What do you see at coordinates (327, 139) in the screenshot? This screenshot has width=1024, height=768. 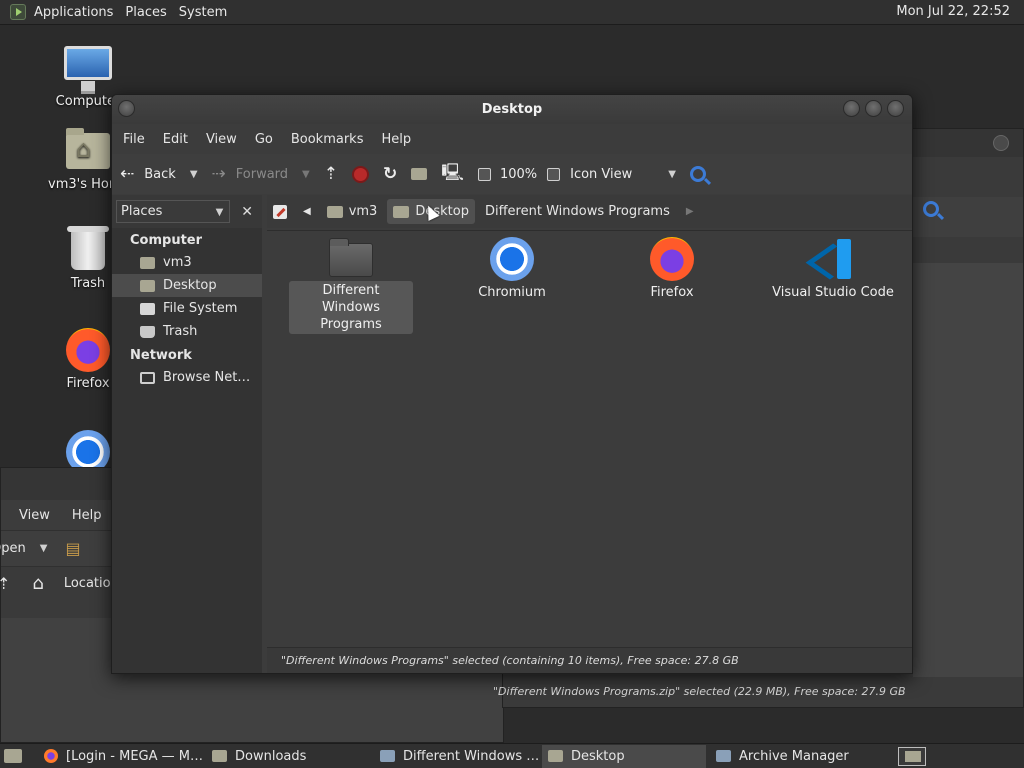 I see `menu-bookmarks: Bookmarks` at bounding box center [327, 139].